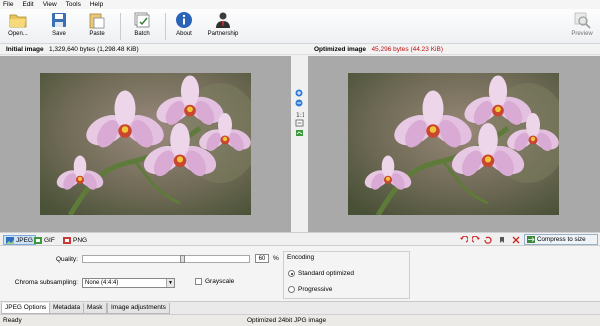 Image resolution: width=600 pixels, height=326 pixels. Describe the element at coordinates (10, 240) in the screenshot. I see `jpeg-format-icon` at that location.